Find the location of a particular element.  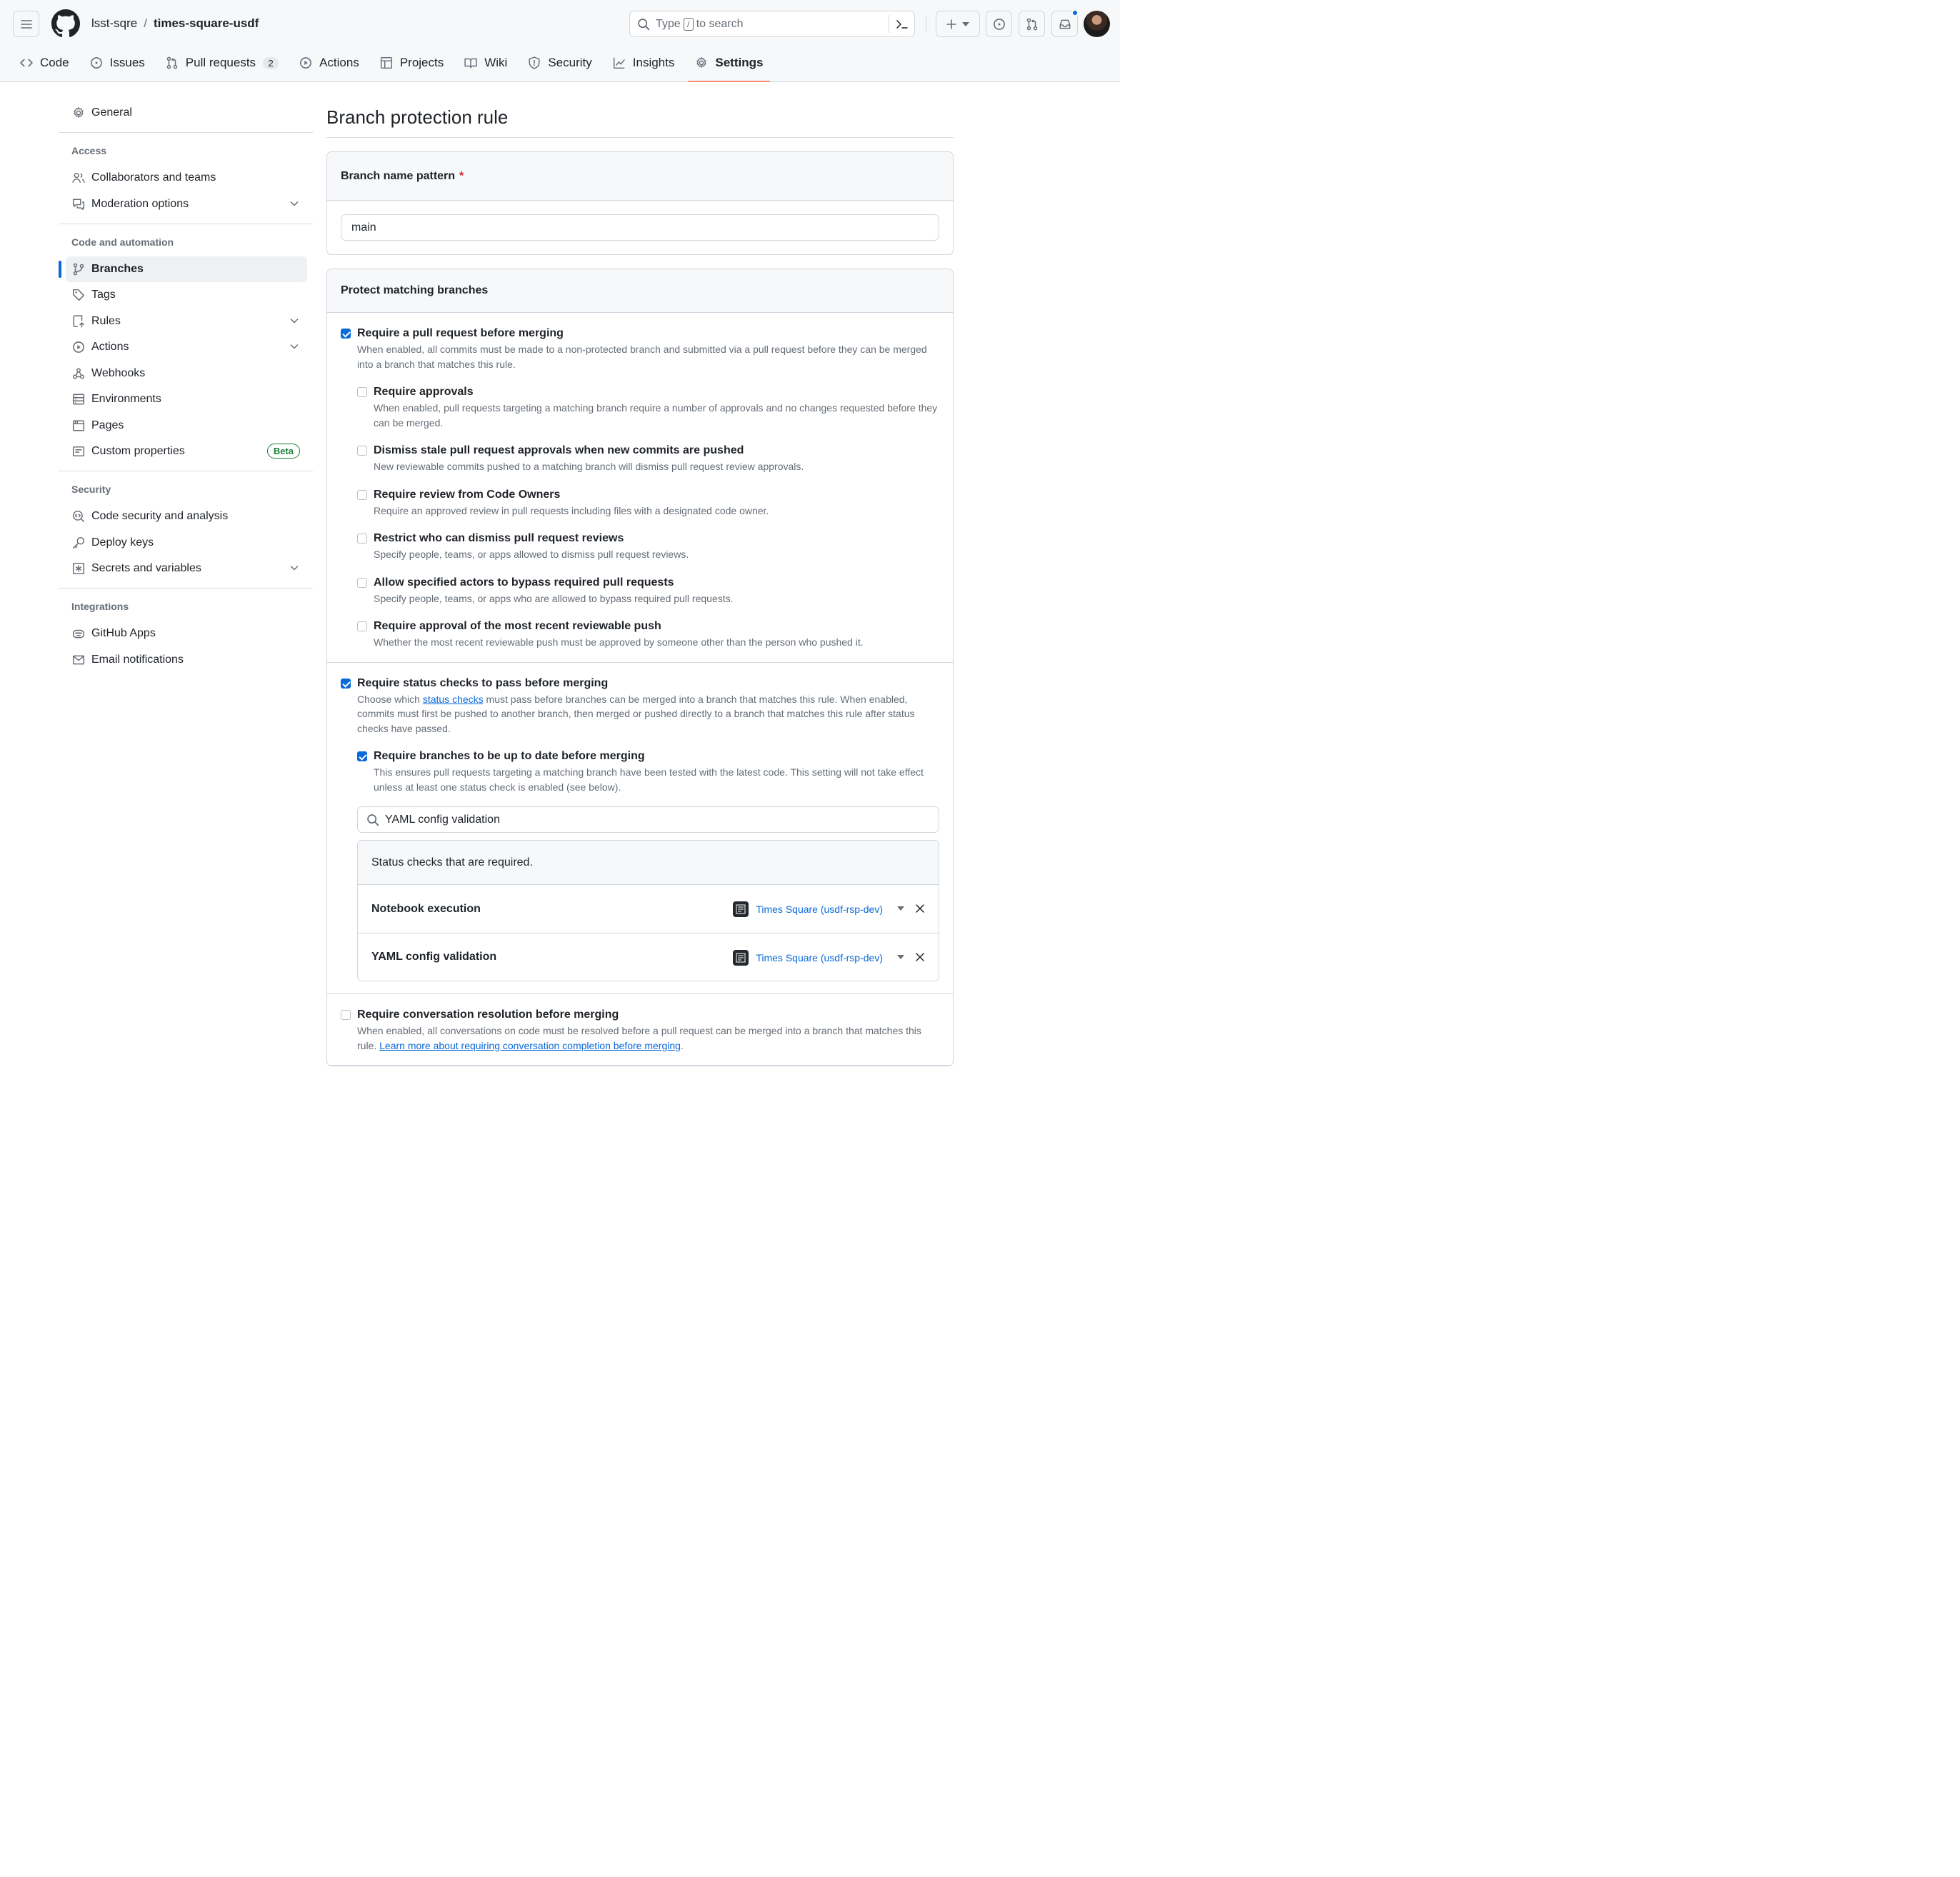

tab-insights: Insights is located at coordinates (644, 63).